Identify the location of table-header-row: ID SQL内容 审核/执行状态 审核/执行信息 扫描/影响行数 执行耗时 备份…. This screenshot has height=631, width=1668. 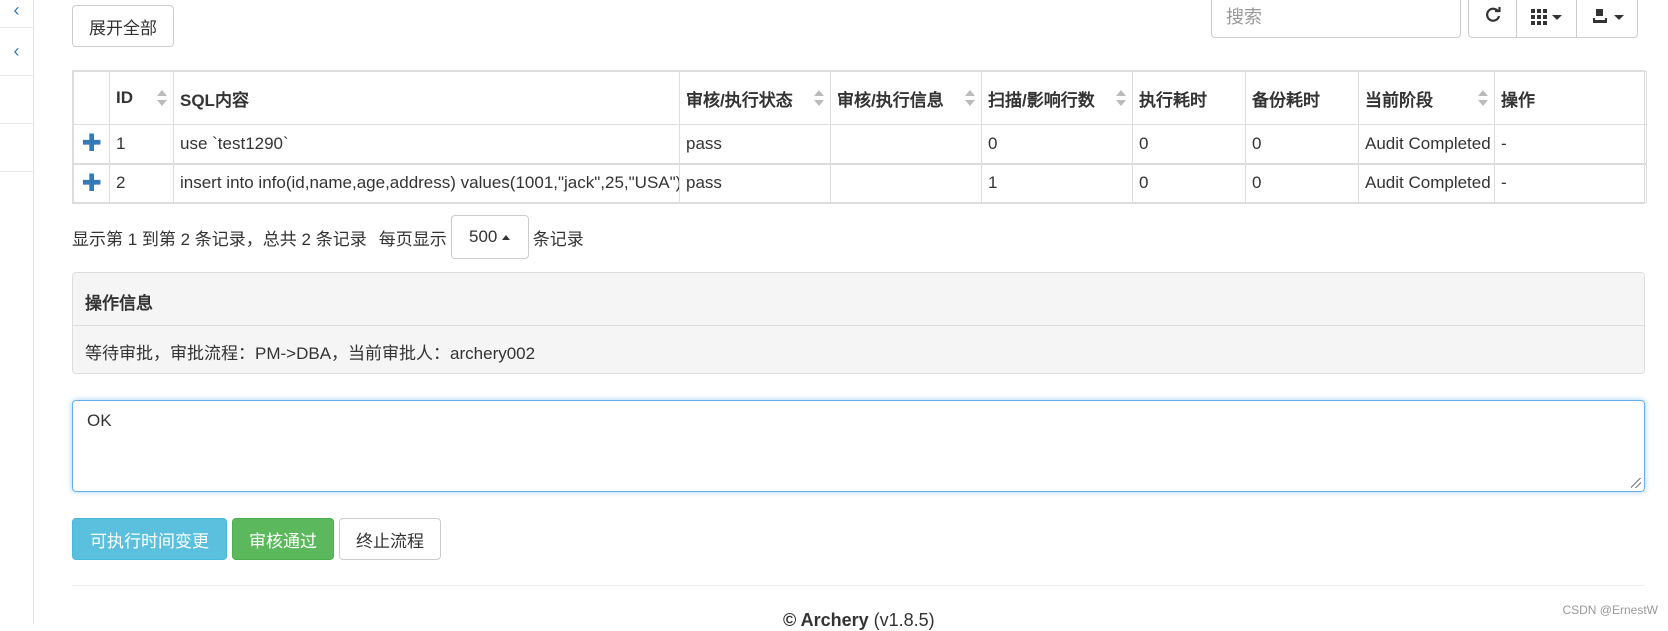
(860, 98).